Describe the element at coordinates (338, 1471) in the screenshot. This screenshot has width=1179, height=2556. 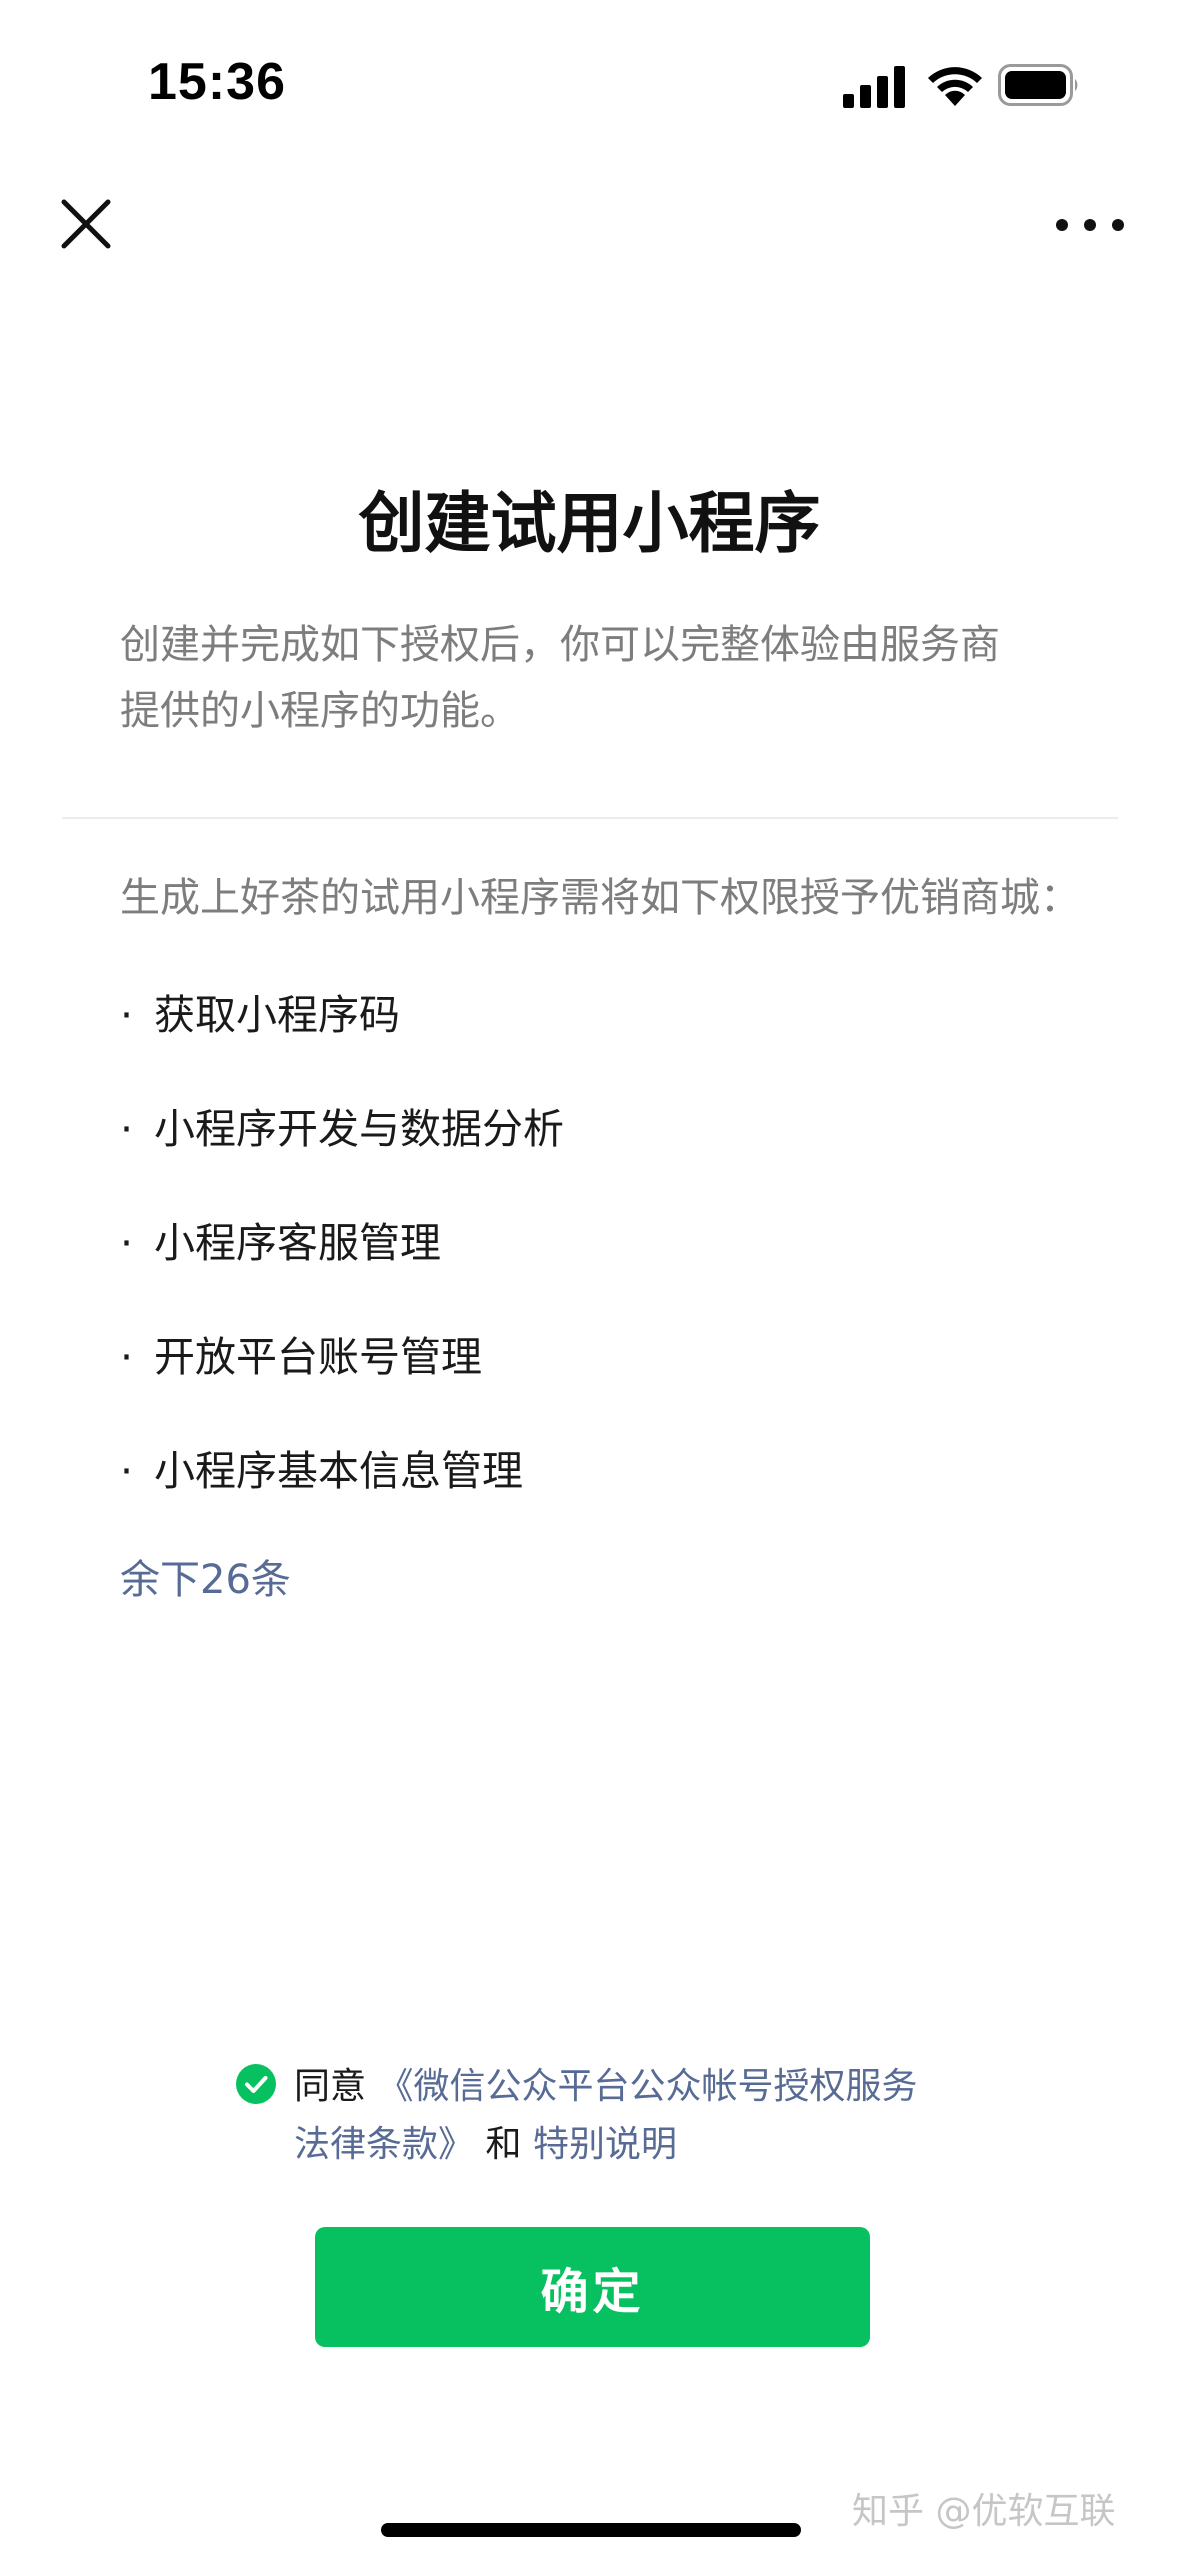
I see `permission-label: 小程序基本信息管理` at that location.